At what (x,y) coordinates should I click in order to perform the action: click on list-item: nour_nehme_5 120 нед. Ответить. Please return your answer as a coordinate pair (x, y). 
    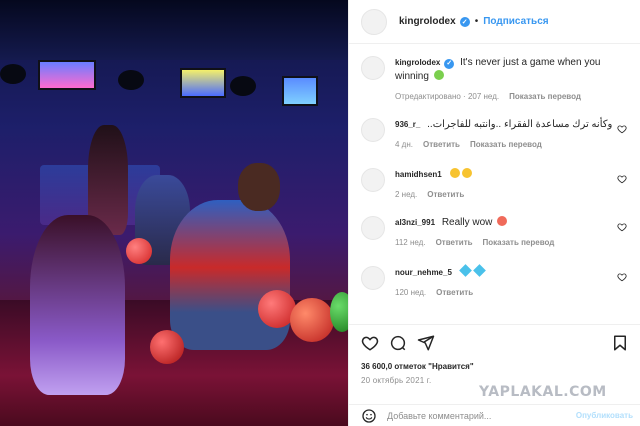
    Looking at the image, I should click on (496, 282).